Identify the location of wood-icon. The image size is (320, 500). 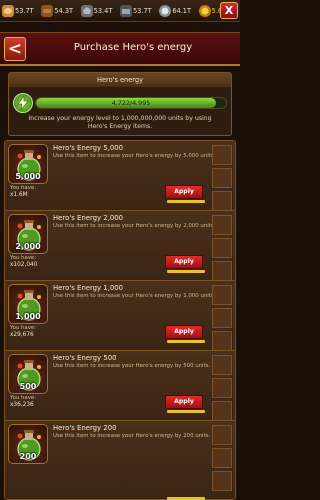
(47, 10).